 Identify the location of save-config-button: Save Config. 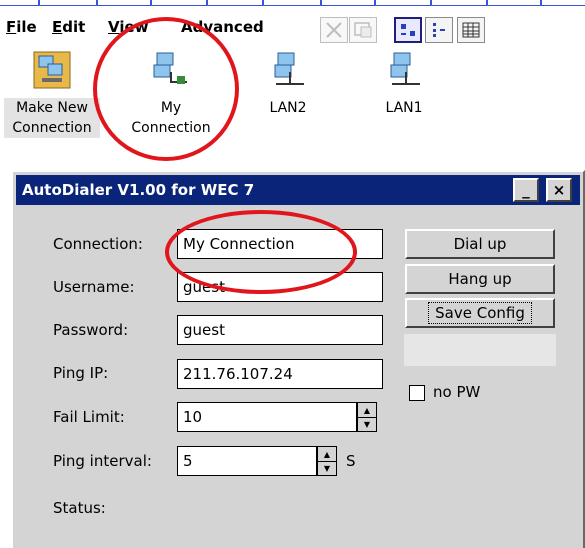
(480, 313).